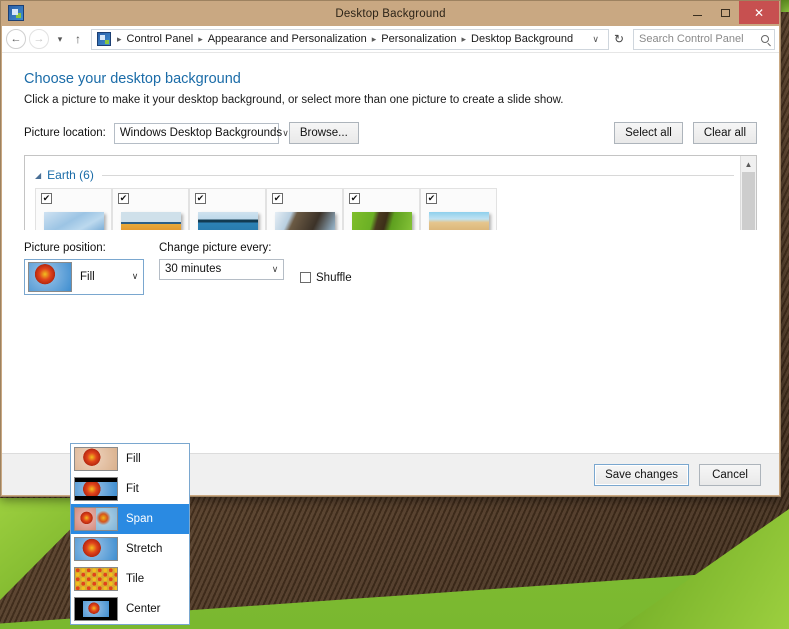 The image size is (789, 629). What do you see at coordinates (130, 549) in the screenshot?
I see `menu-item-stretch: Stretch` at bounding box center [130, 549].